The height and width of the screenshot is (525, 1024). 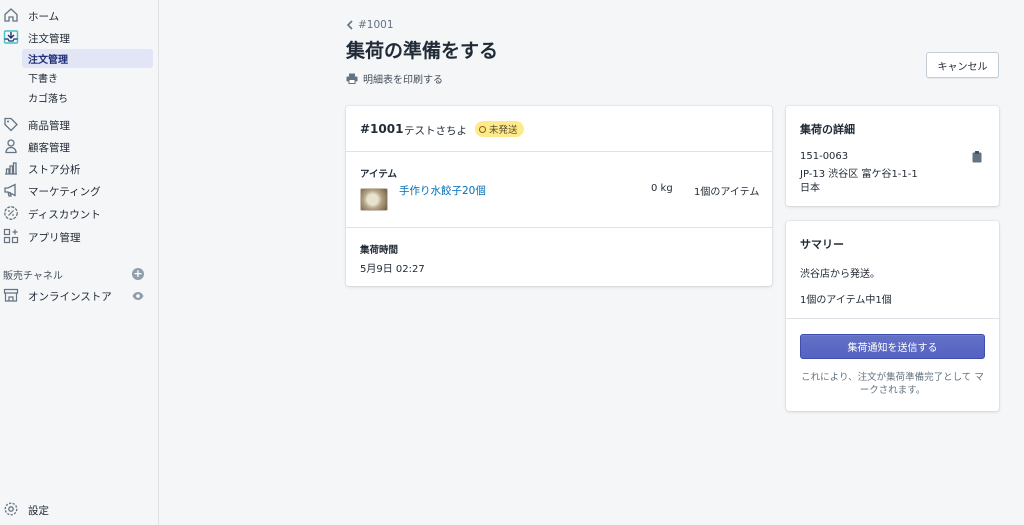 I want to click on chevron-left-icon, so click(x=349, y=25).